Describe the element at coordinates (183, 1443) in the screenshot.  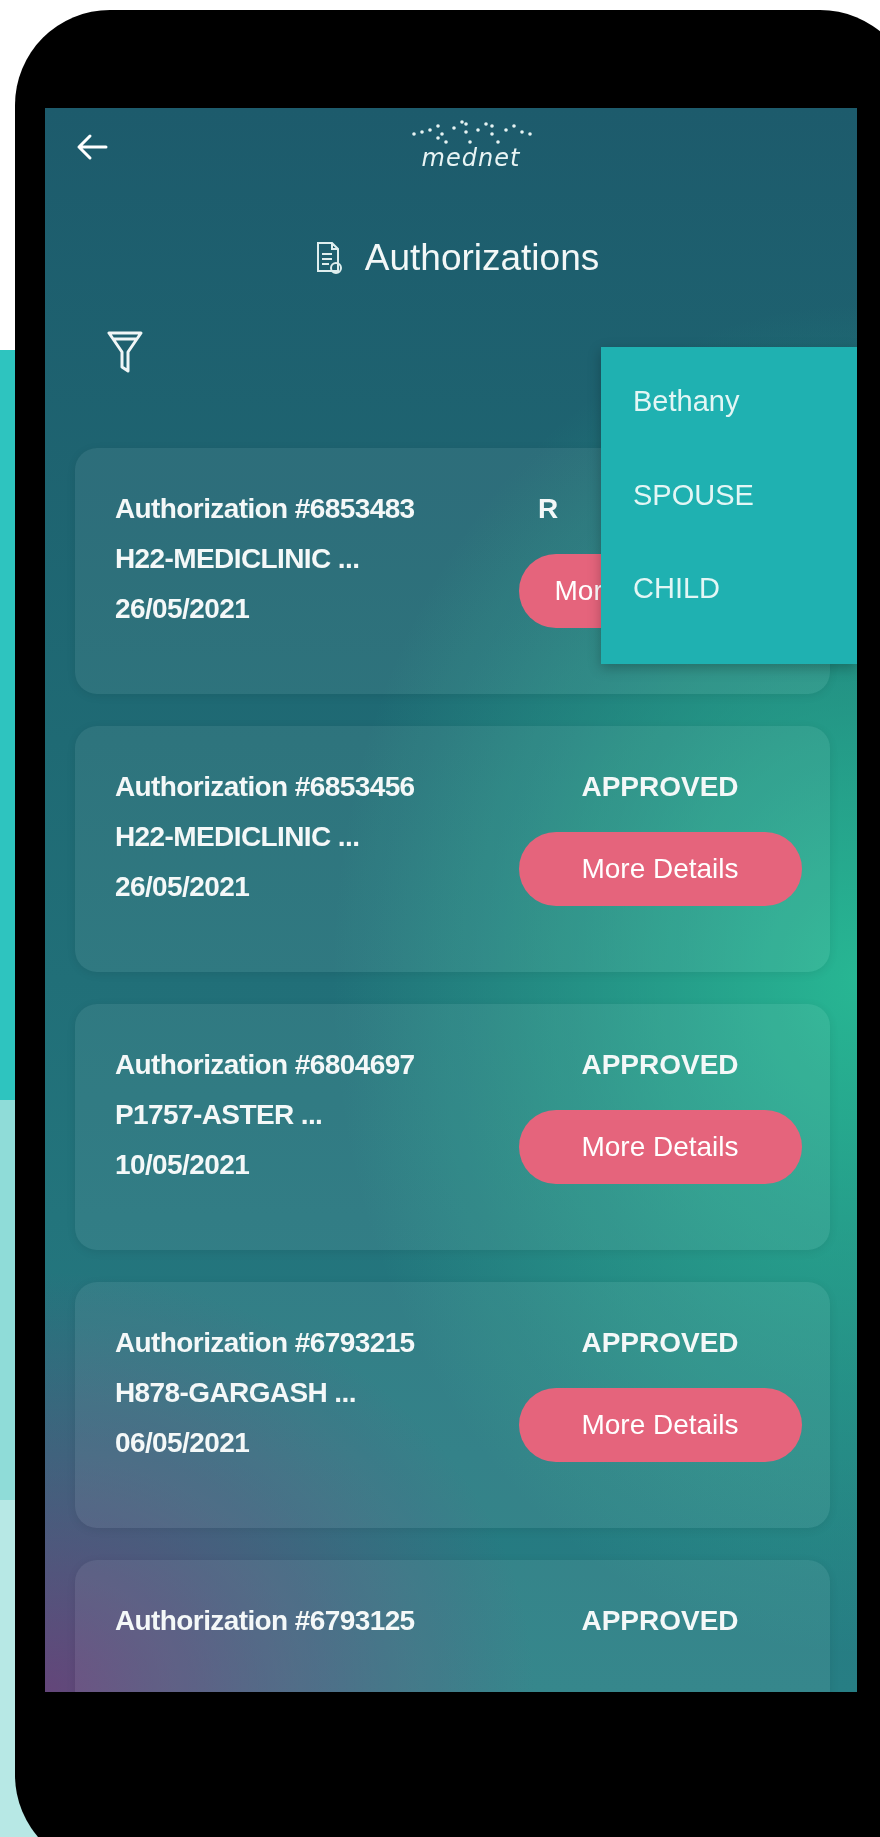
I see `authorization-date: 06/05/2021` at that location.